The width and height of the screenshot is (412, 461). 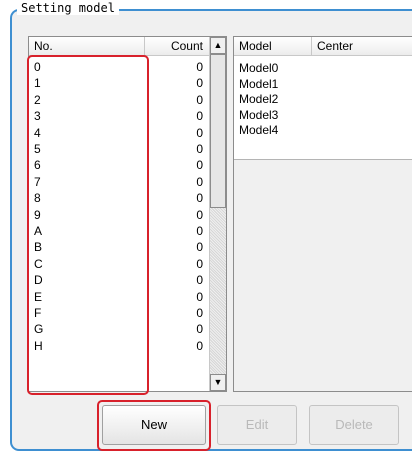 I want to click on edit-button: Edit, so click(x=257, y=425).